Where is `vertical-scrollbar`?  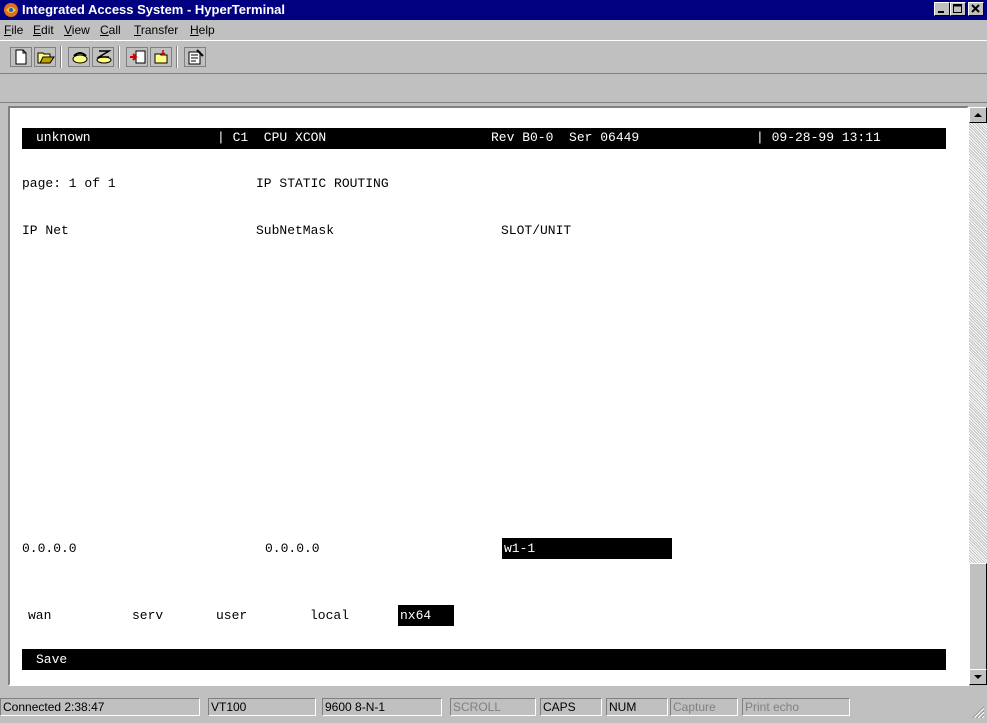
vertical-scrollbar is located at coordinates (978, 396).